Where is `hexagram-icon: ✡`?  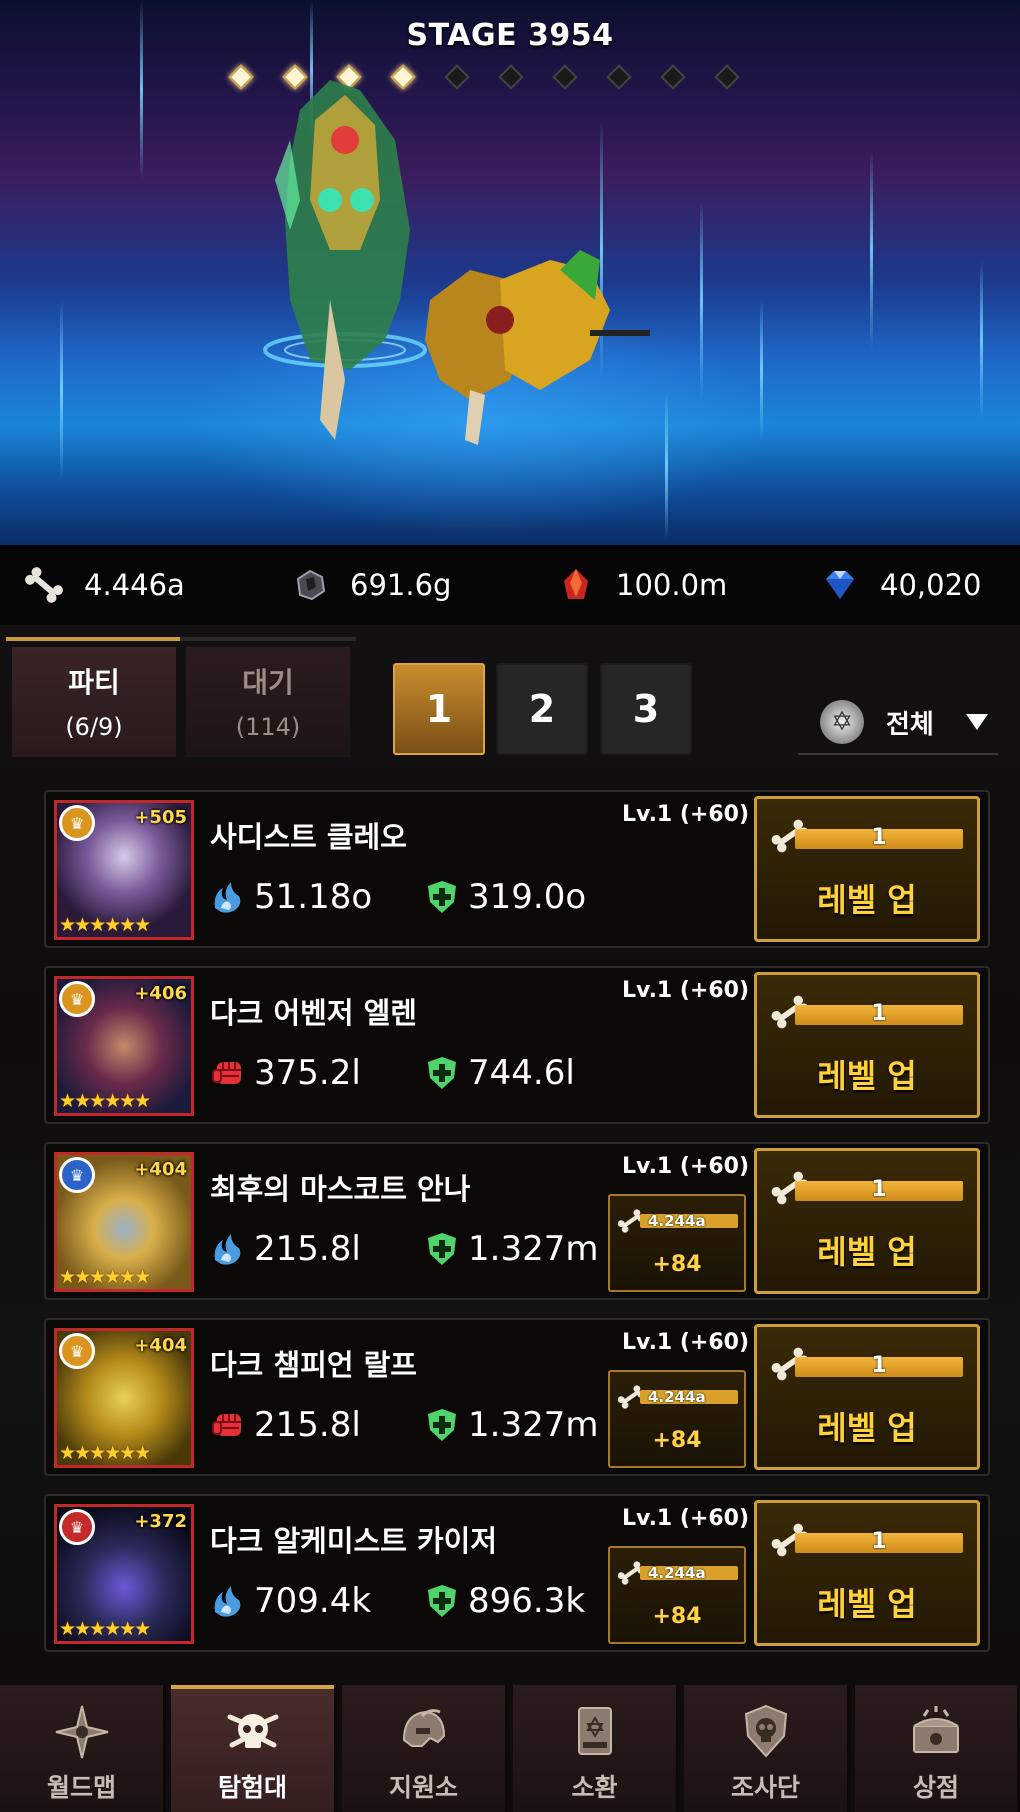
hexagram-icon: ✡ is located at coordinates (842, 722).